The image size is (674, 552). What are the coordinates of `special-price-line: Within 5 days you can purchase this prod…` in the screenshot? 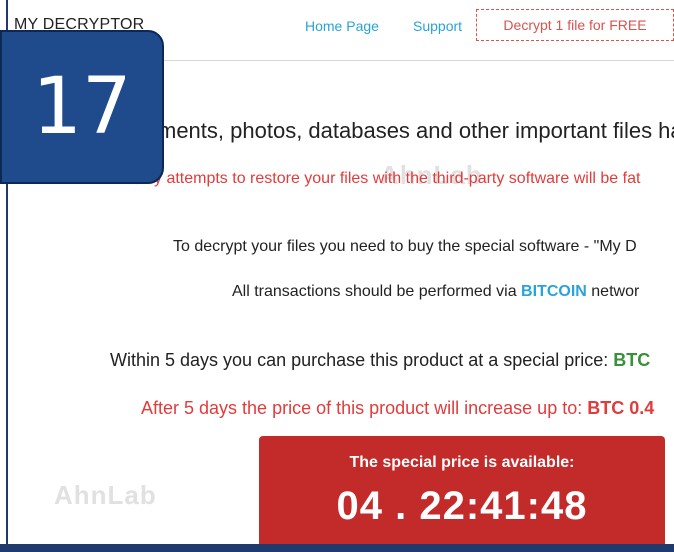 It's located at (380, 360).